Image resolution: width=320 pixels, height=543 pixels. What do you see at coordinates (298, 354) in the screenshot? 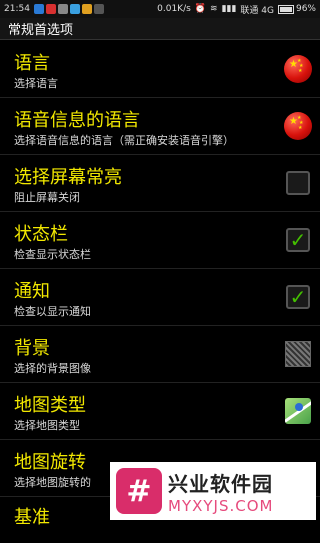
I see `background-thumbnail-icon` at bounding box center [298, 354].